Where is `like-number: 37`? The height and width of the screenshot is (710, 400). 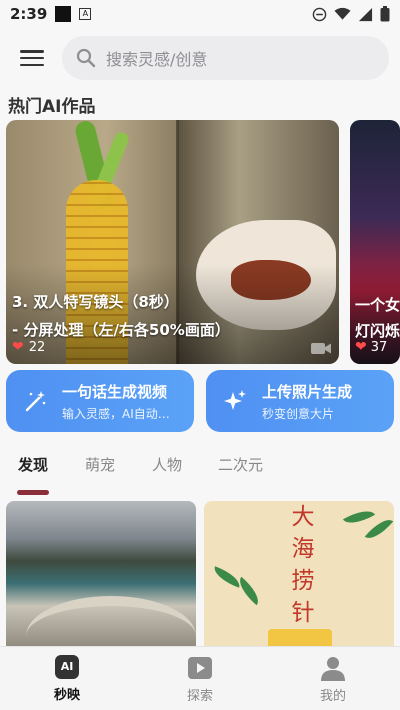 like-number: 37 is located at coordinates (379, 347).